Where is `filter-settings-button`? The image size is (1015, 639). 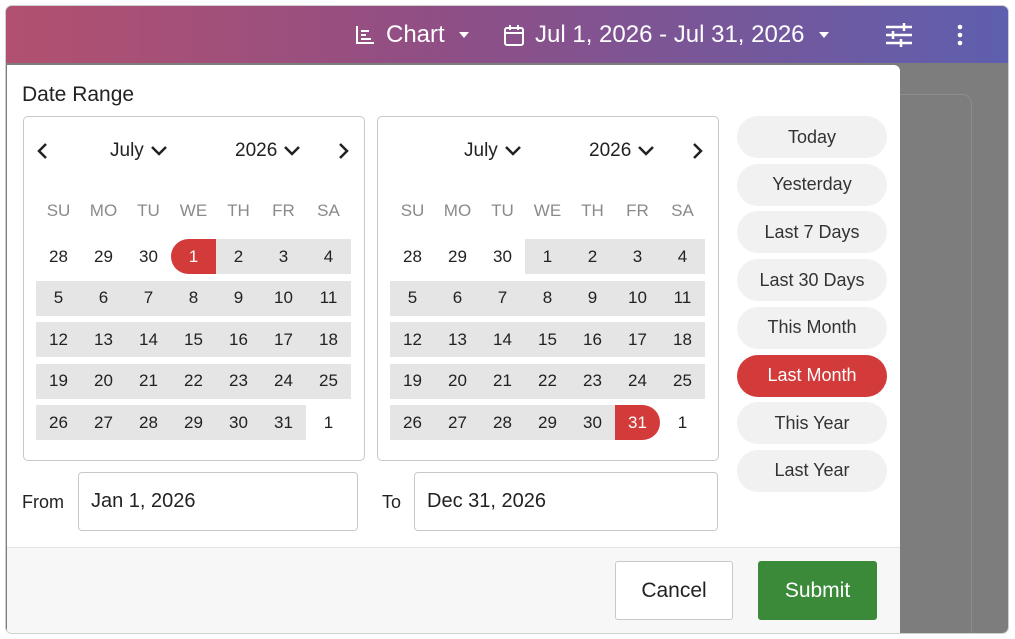 filter-settings-button is located at coordinates (899, 34).